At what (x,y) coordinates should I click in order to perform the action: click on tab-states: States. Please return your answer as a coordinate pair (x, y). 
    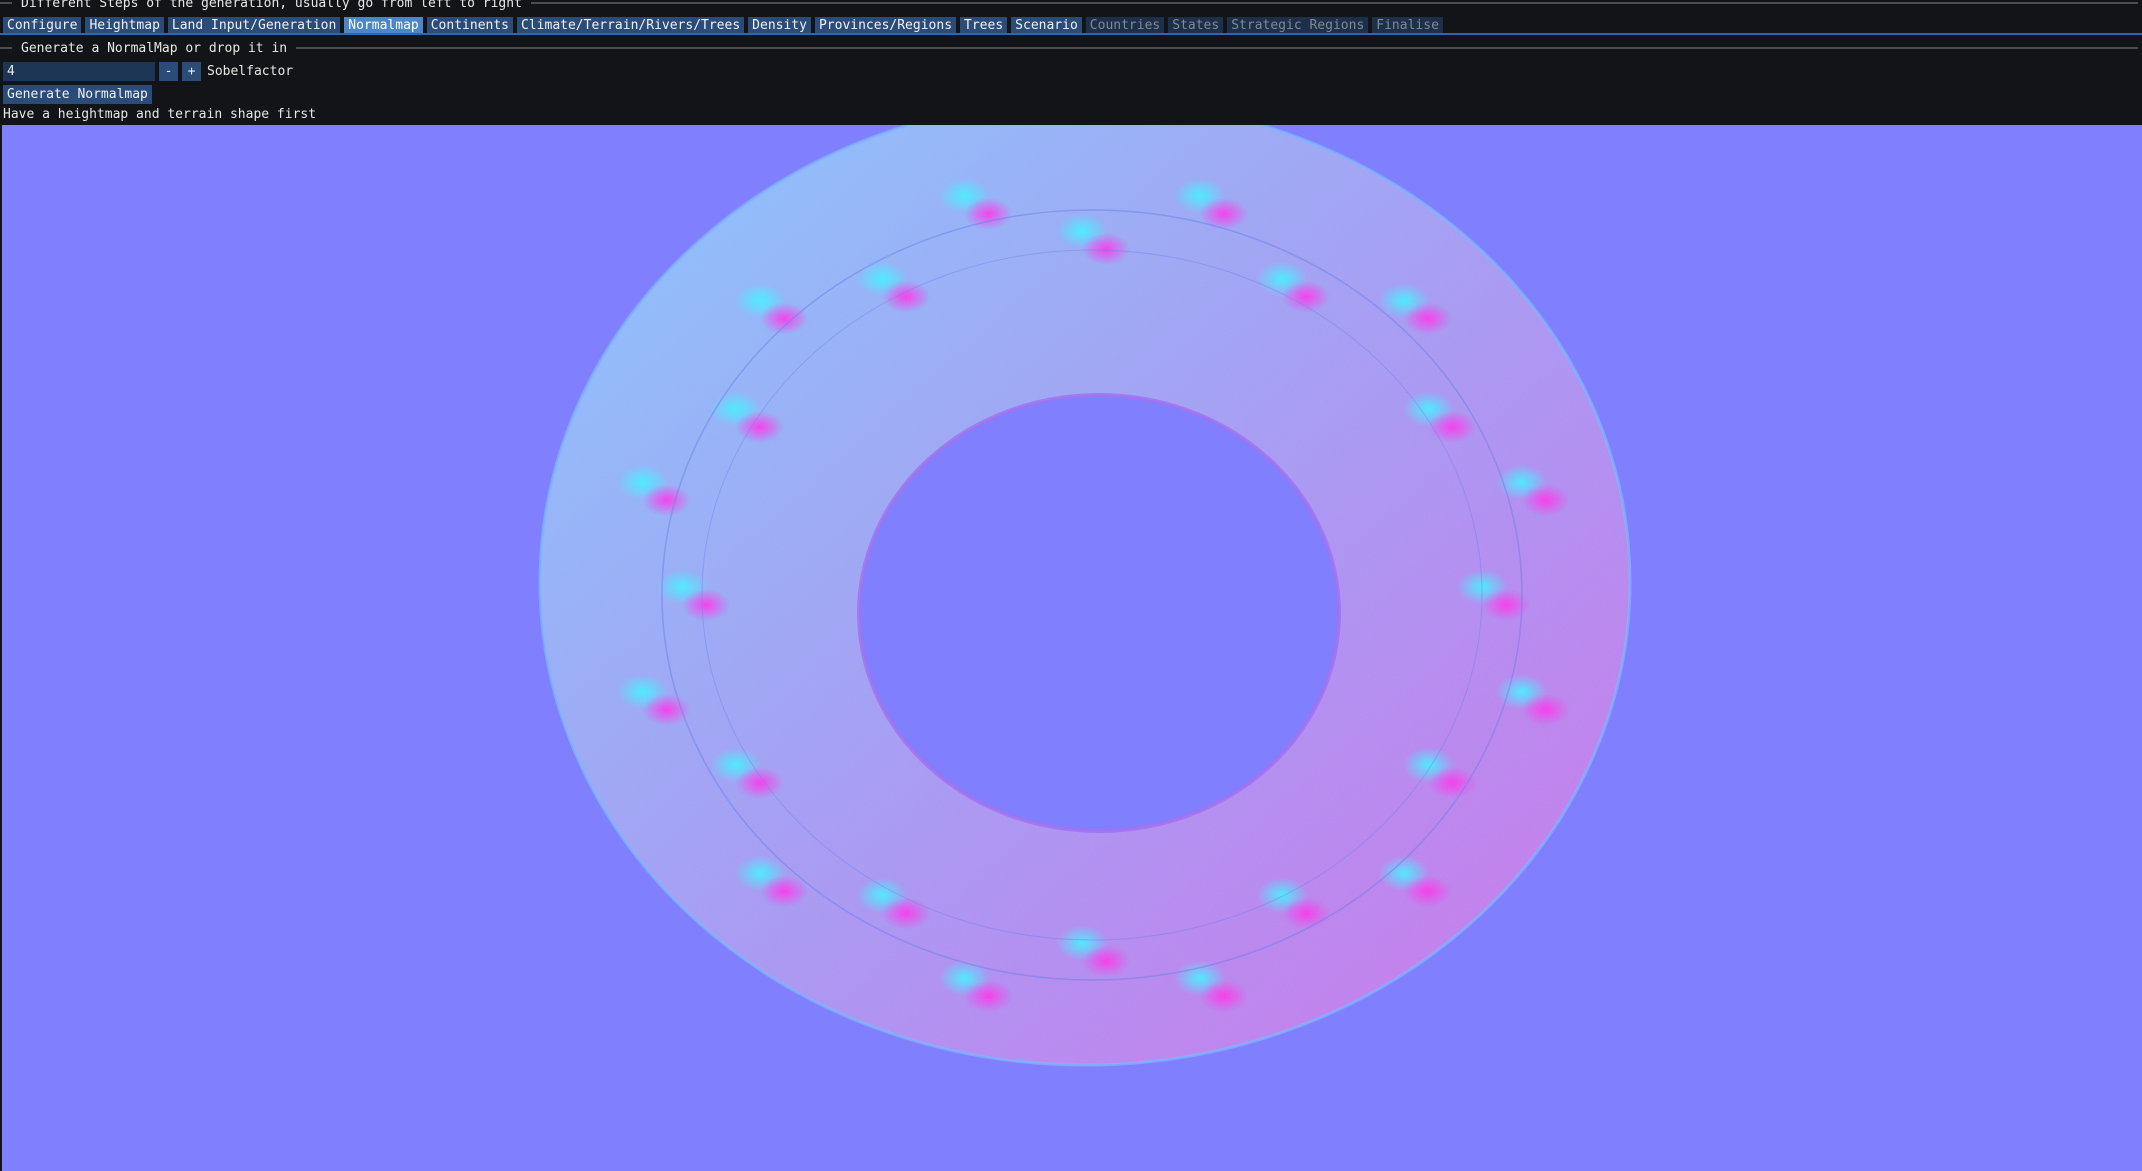
    Looking at the image, I should click on (1196, 25).